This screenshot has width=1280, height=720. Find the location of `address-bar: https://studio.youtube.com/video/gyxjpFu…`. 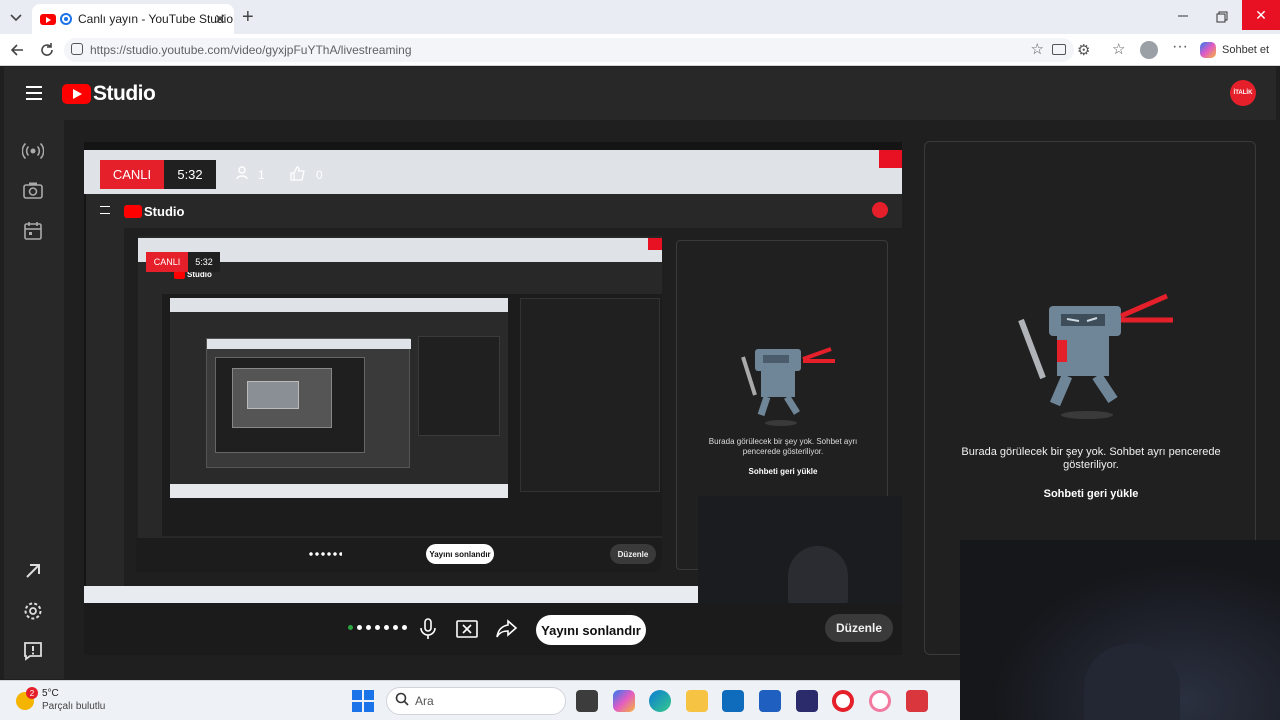

address-bar: https://studio.youtube.com/video/gyxjpFu… is located at coordinates (569, 50).